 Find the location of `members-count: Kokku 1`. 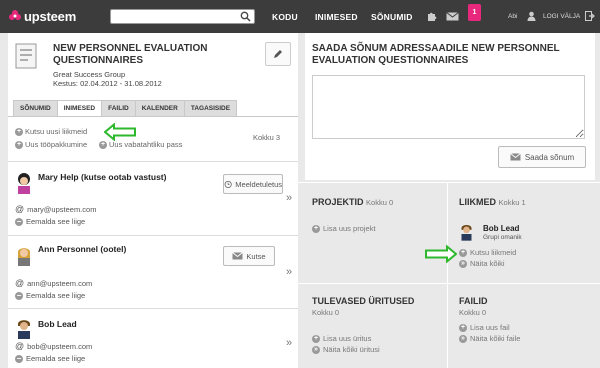

members-count: Kokku 1 is located at coordinates (512, 202).